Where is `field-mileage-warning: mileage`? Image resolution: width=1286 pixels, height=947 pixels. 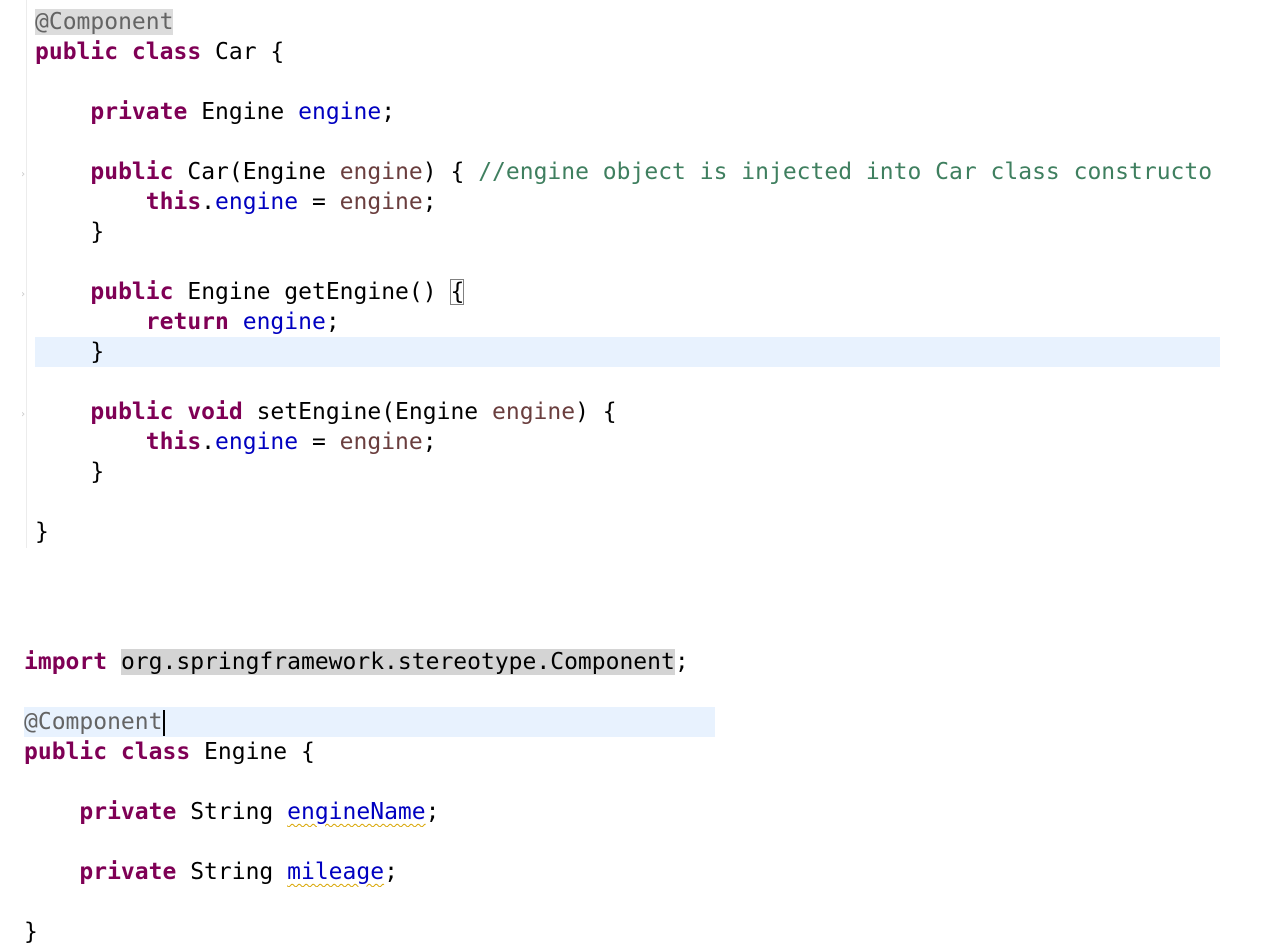 field-mileage-warning: mileage is located at coordinates (335, 872).